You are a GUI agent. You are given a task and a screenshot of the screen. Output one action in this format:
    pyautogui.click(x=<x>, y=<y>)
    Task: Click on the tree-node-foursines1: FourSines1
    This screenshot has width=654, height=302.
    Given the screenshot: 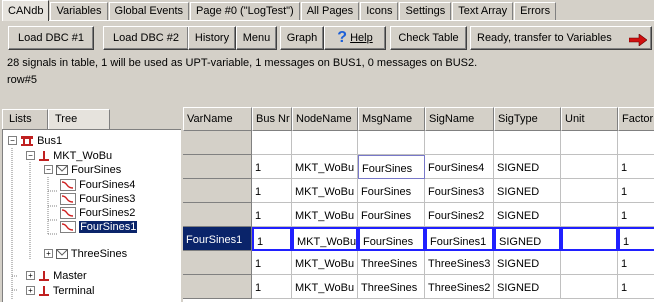 What is the action you would take?
    pyautogui.click(x=99, y=227)
    